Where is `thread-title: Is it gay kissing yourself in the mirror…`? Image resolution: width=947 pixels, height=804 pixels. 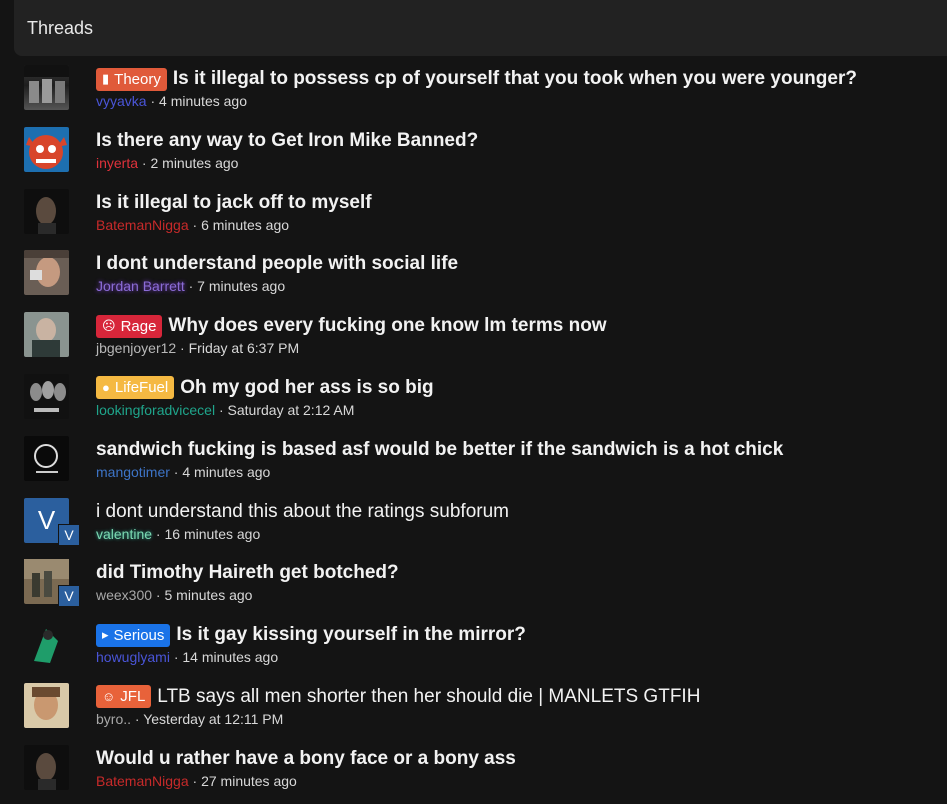 thread-title: Is it gay kissing yourself in the mirror… is located at coordinates (350, 635).